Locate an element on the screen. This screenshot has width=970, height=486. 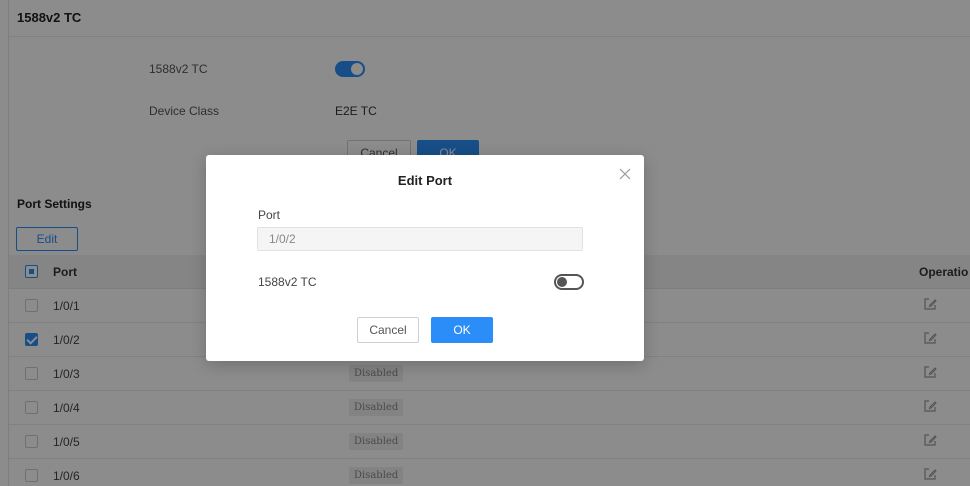
toggle-knob is located at coordinates (562, 282).